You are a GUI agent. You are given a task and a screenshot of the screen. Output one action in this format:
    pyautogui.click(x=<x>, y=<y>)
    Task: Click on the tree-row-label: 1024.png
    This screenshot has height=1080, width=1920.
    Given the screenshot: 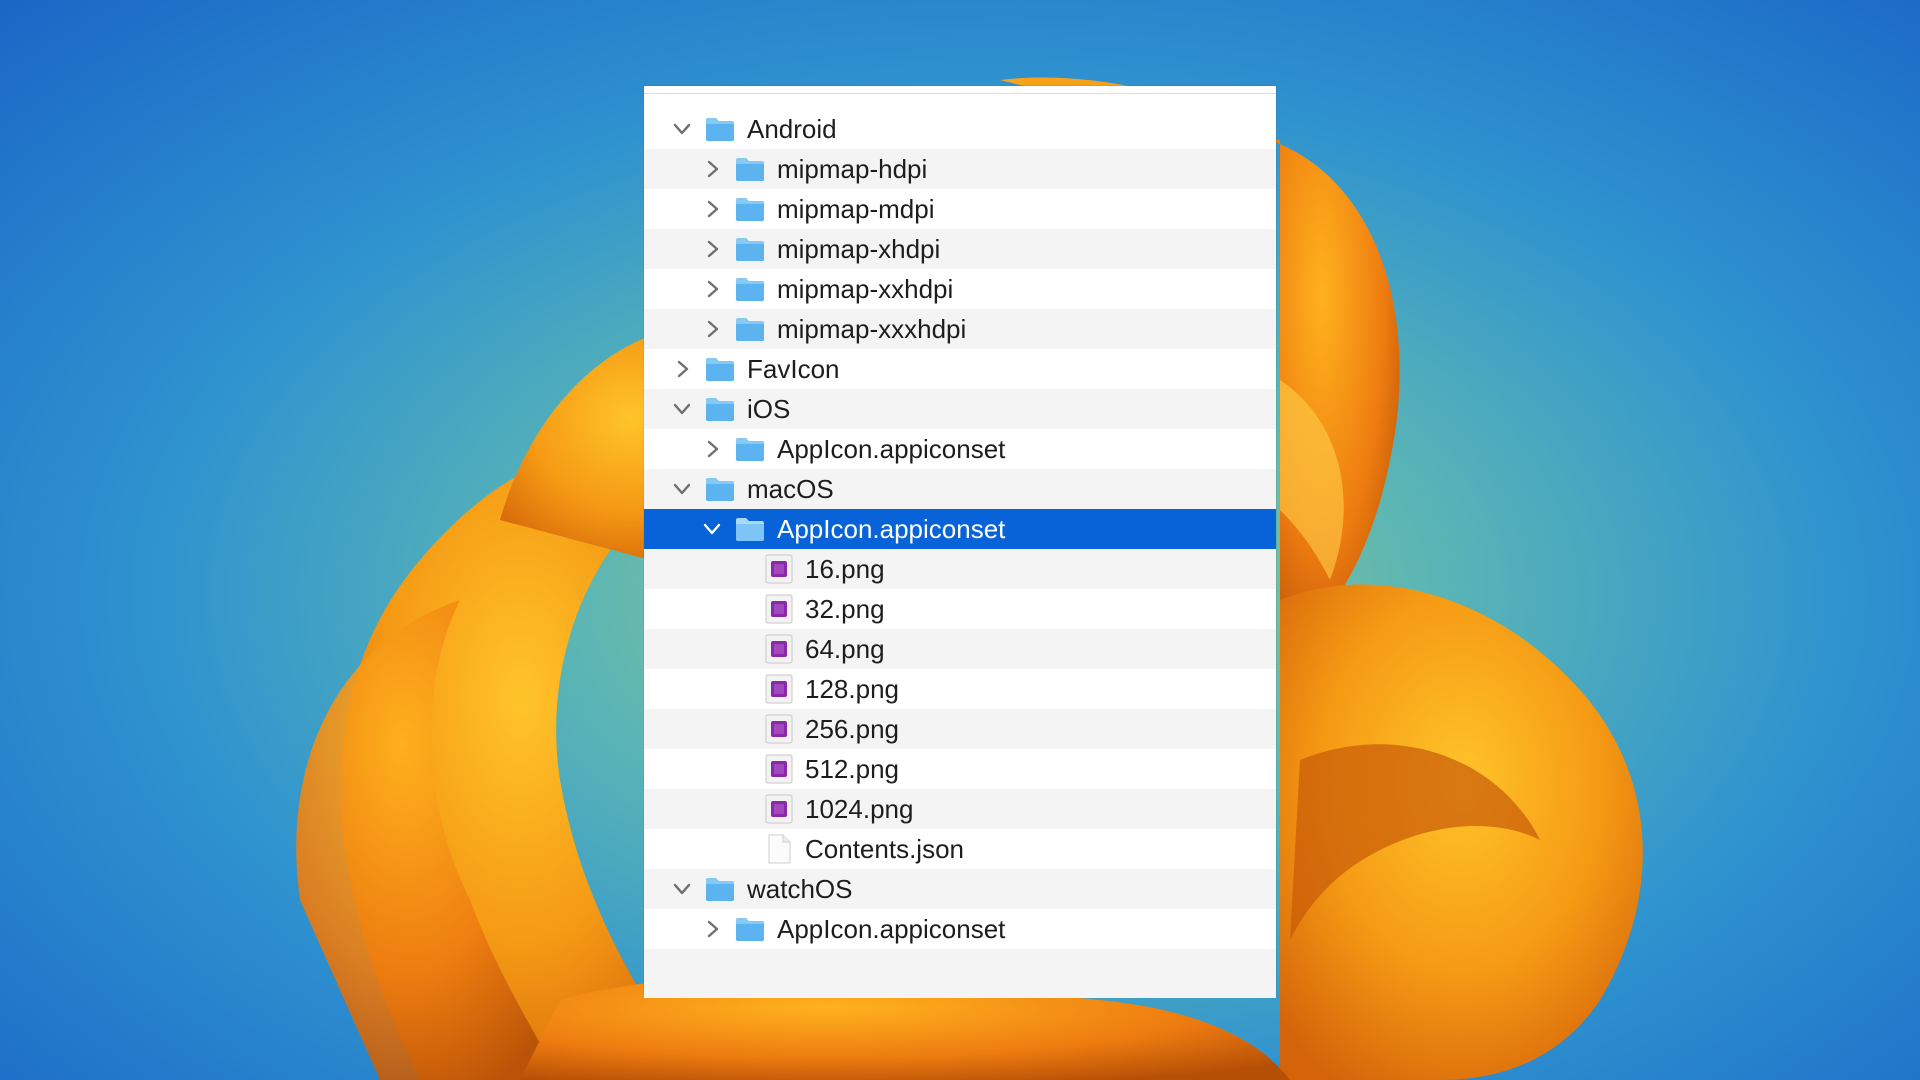 What is the action you would take?
    pyautogui.click(x=859, y=808)
    